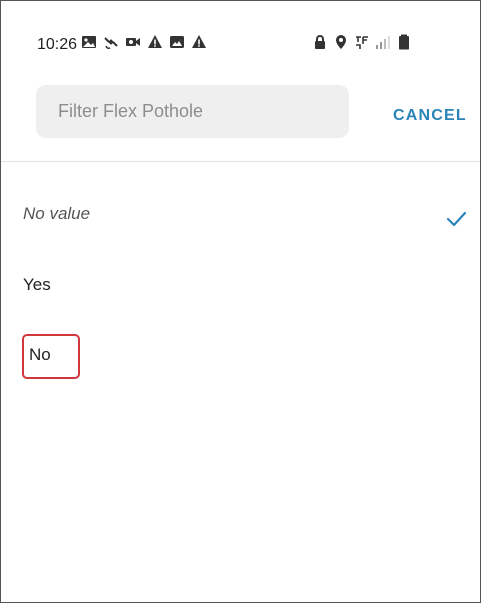 This screenshot has height=603, width=481. I want to click on wifi-calling-icon, so click(362, 42).